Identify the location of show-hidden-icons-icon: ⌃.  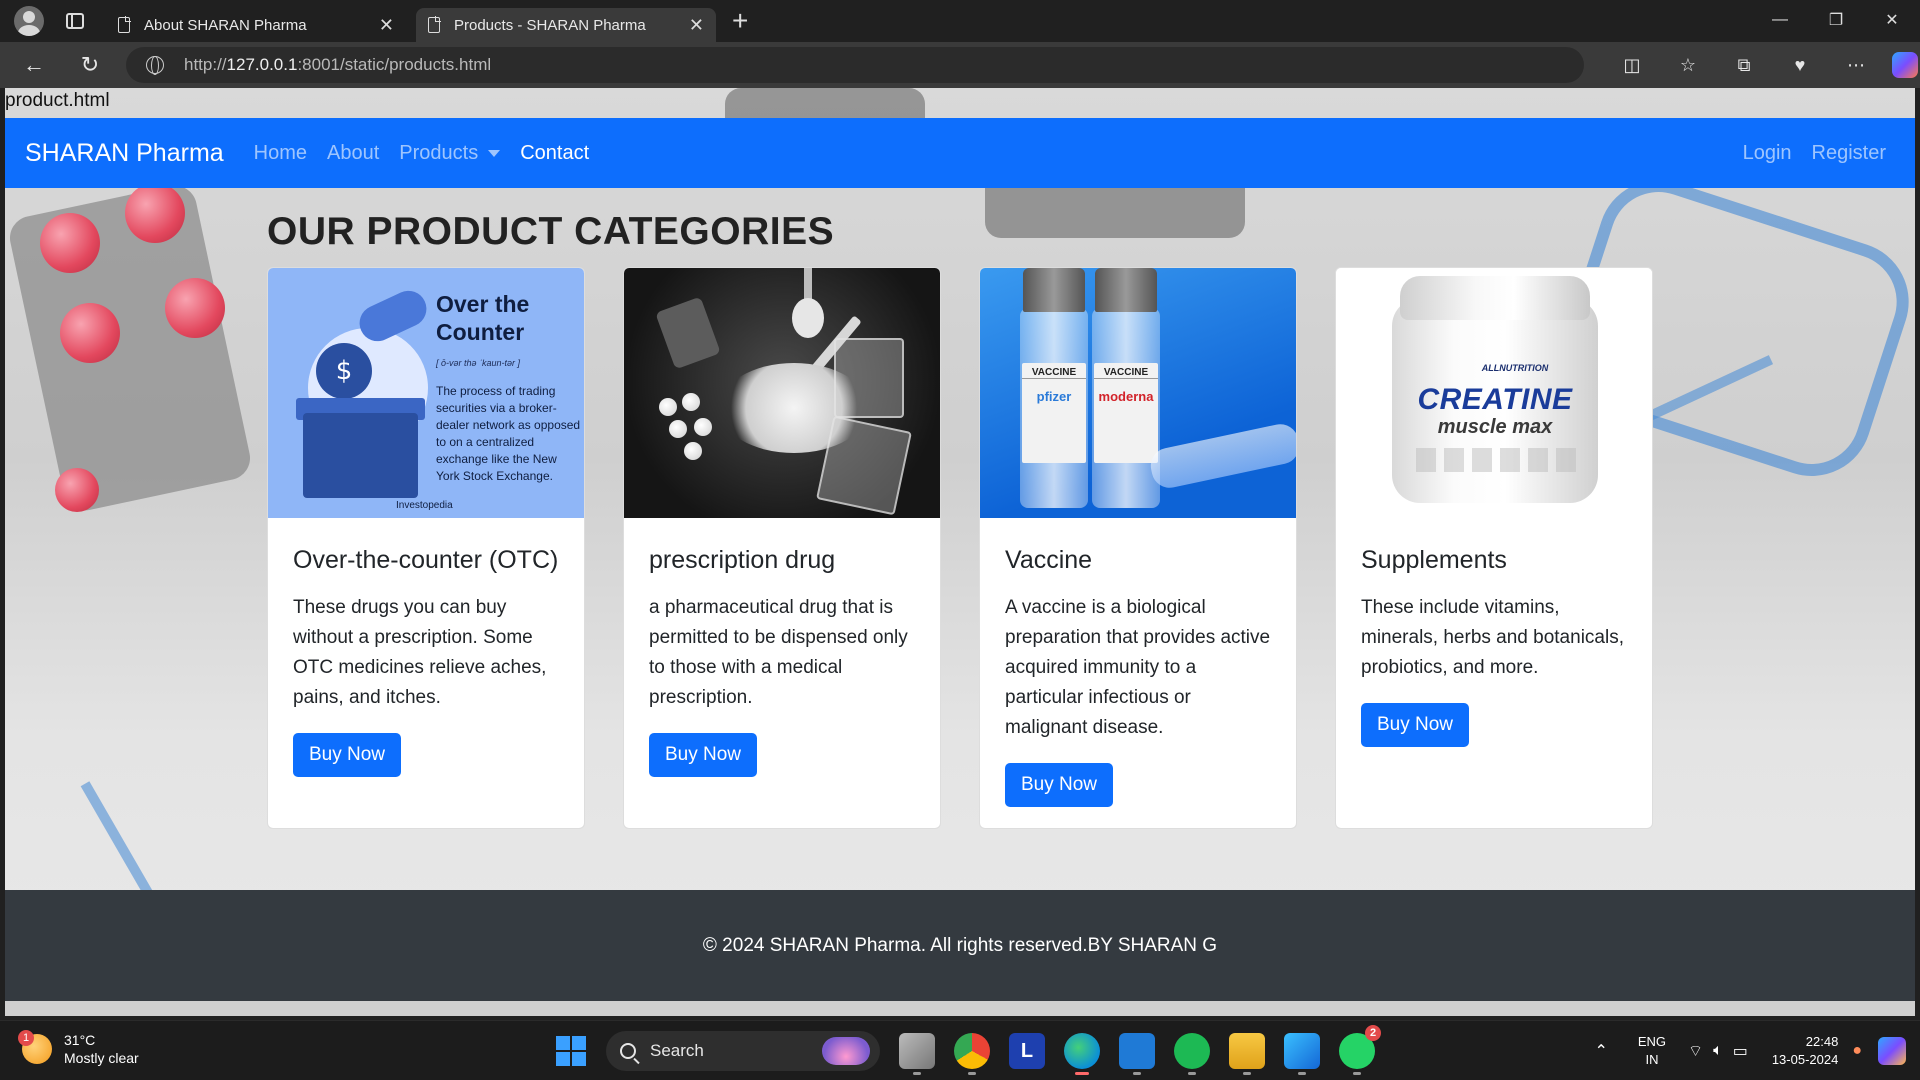
(1600, 1051).